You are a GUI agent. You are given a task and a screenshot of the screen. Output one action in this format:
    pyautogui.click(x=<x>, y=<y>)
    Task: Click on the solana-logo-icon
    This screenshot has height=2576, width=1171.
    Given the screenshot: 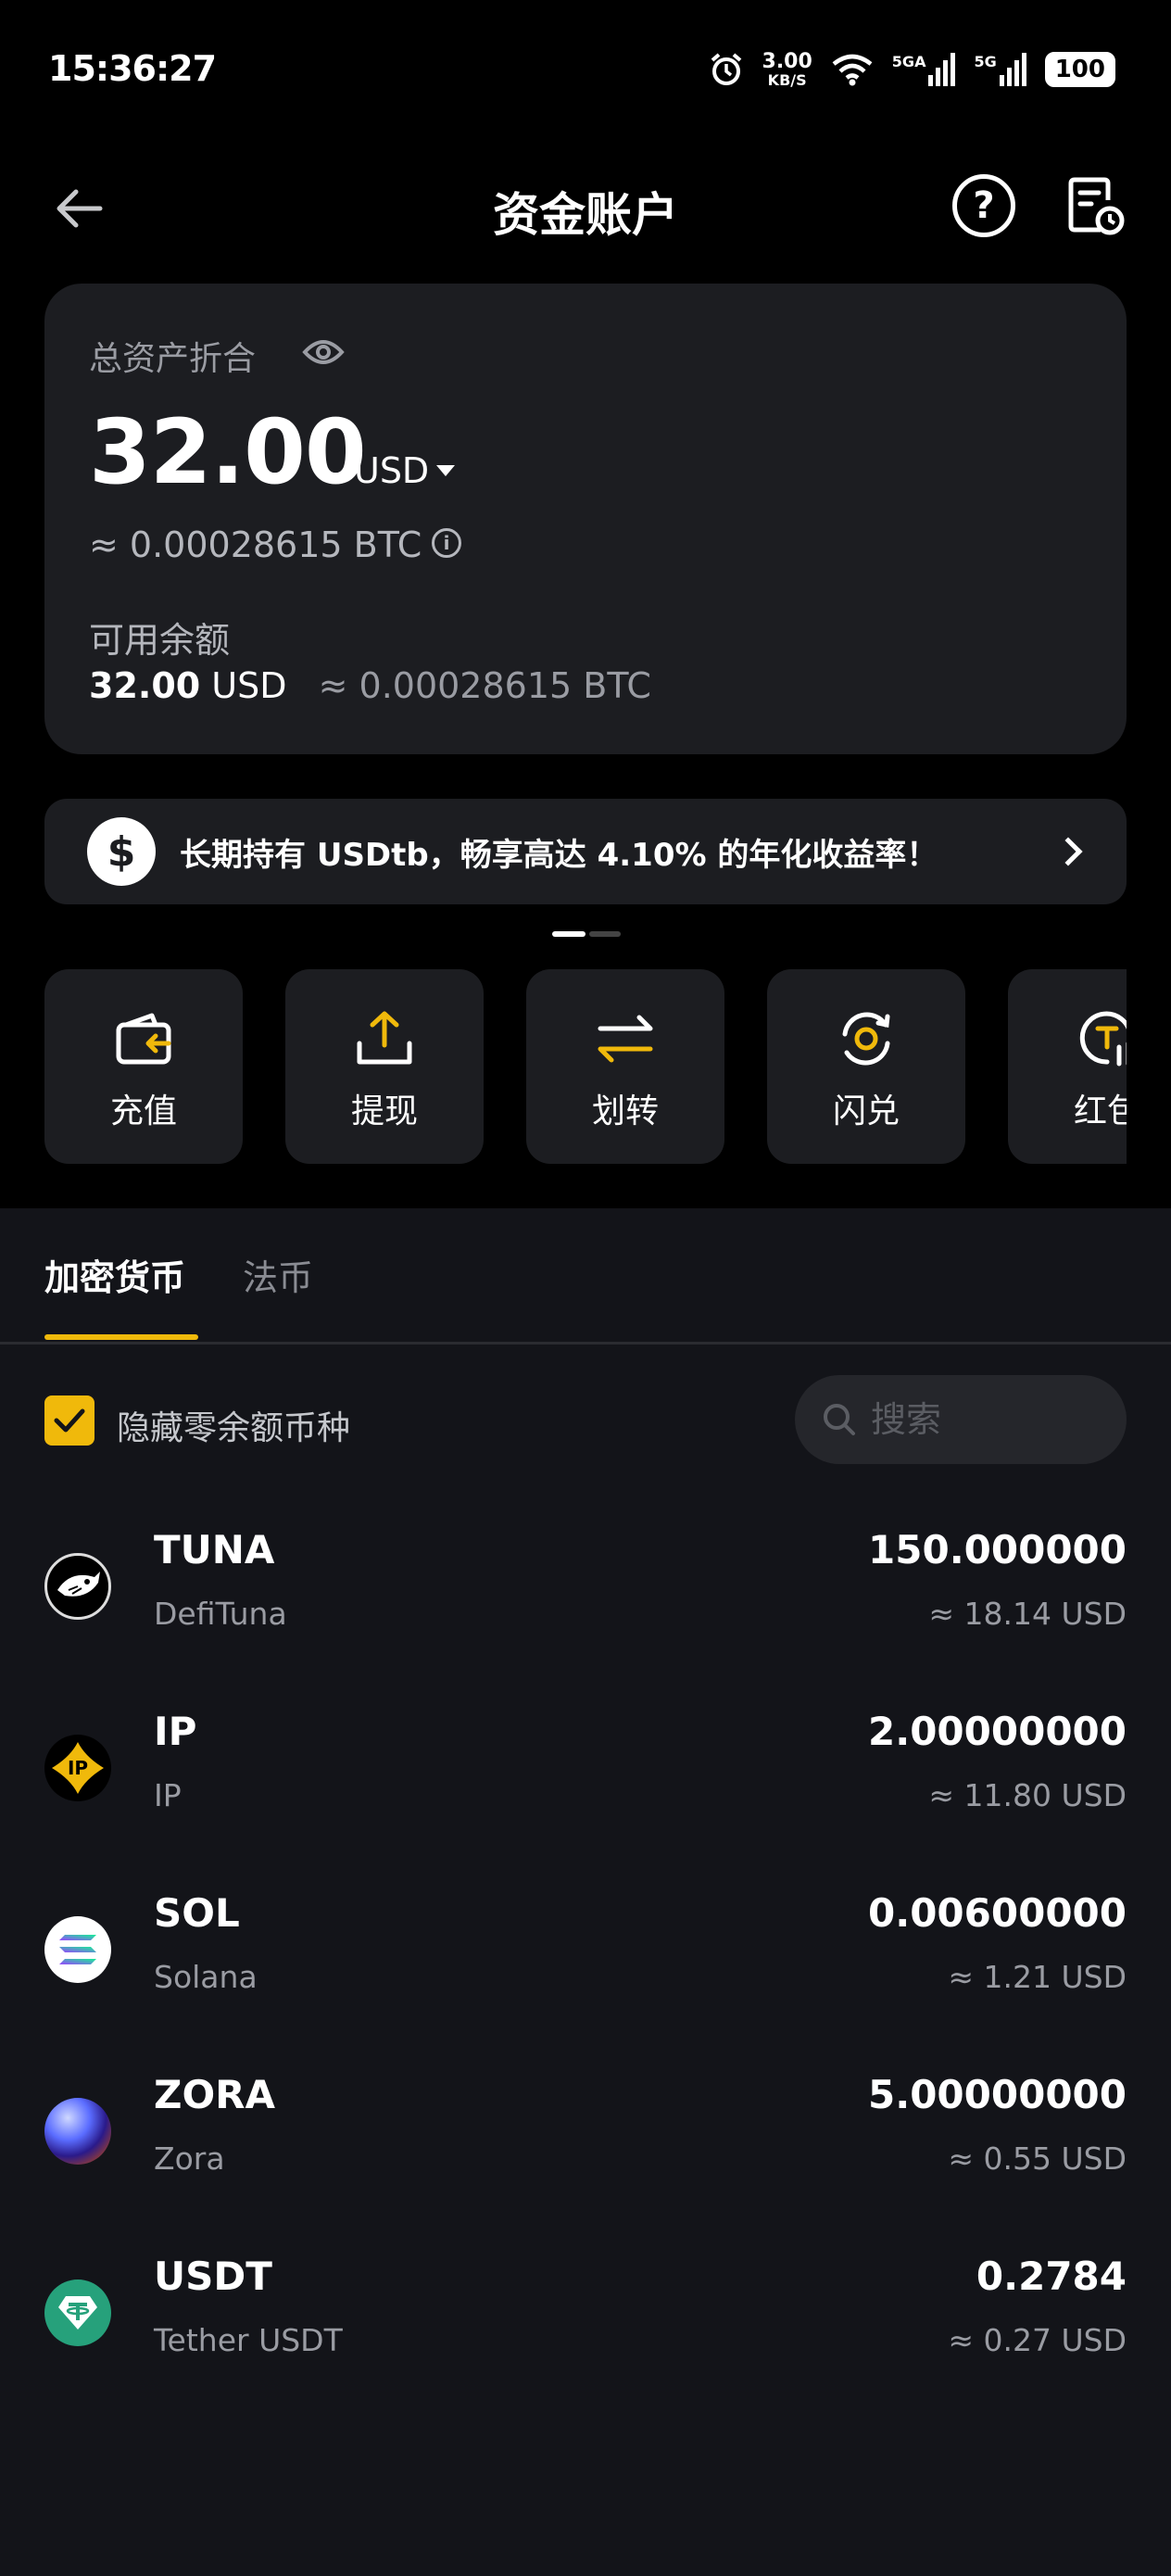 What is the action you would take?
    pyautogui.click(x=78, y=1949)
    